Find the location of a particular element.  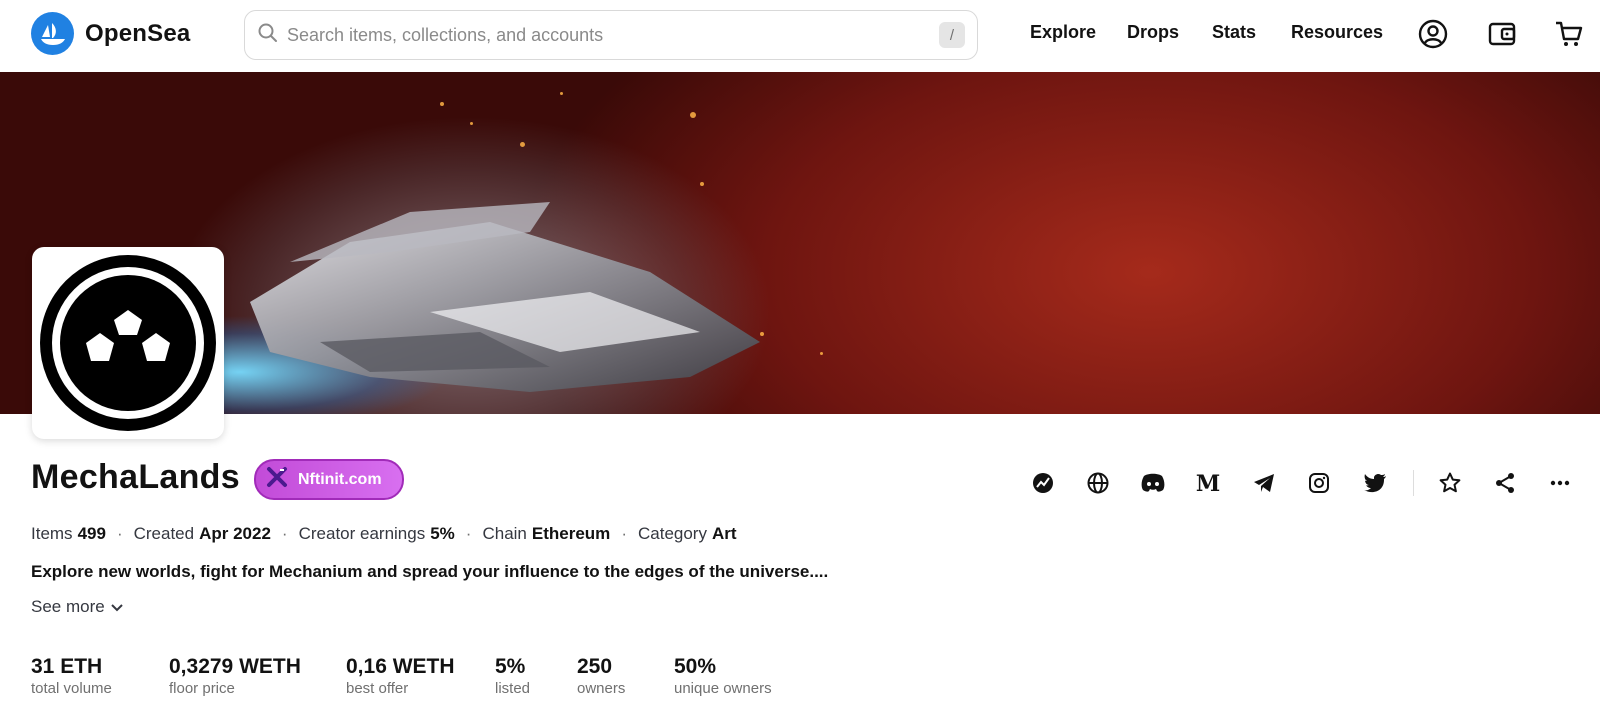

globe-icon is located at coordinates (1098, 483).